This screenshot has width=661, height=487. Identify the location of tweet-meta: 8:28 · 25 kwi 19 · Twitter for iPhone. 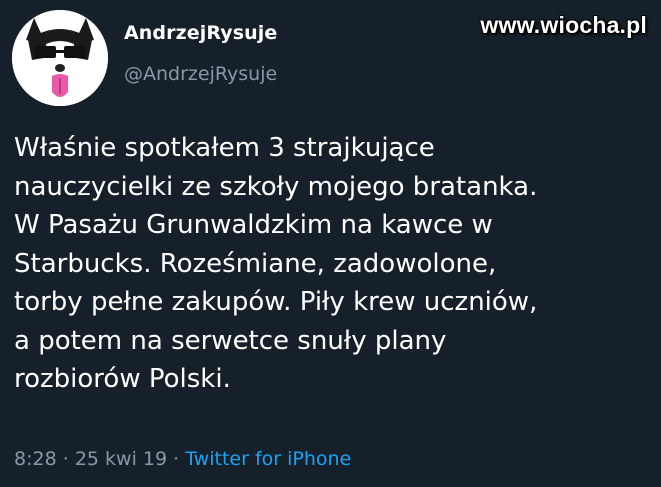
(182, 459).